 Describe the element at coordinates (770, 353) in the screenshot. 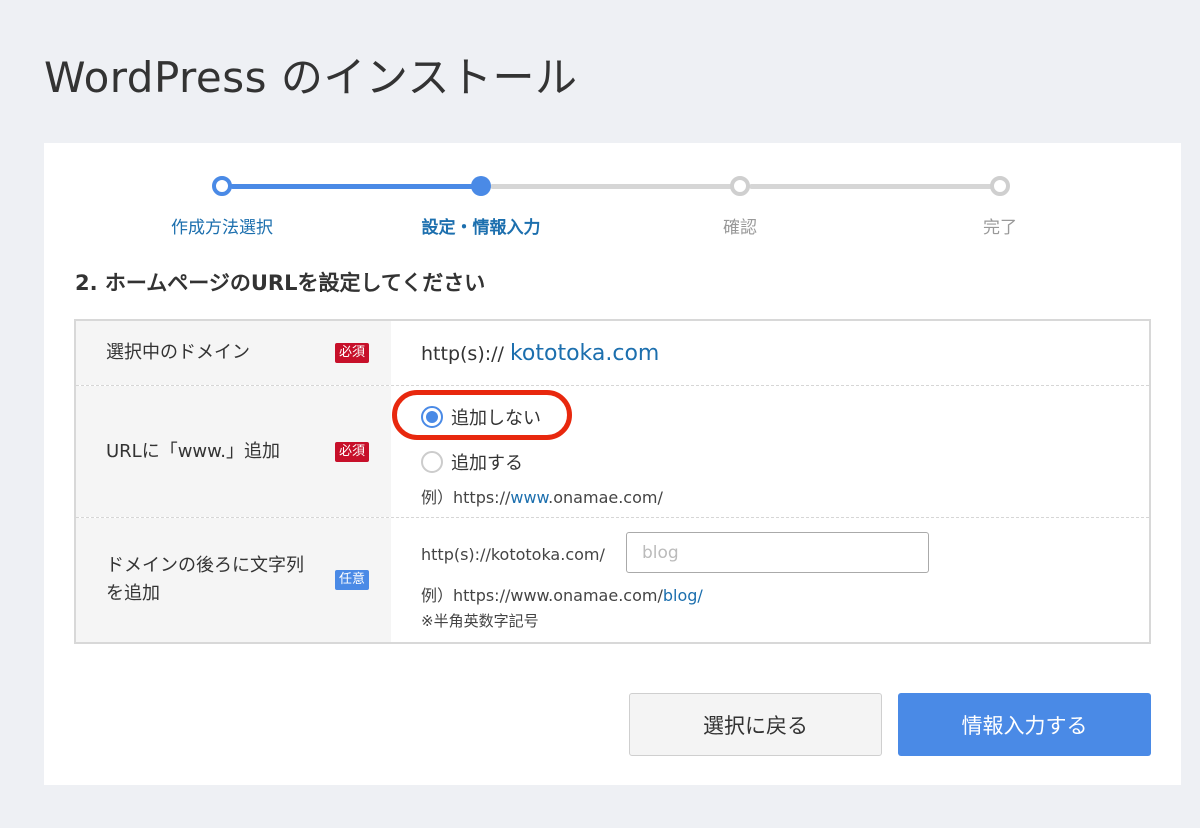

I see `row-value-cell: http(s)://kototoka.com` at that location.